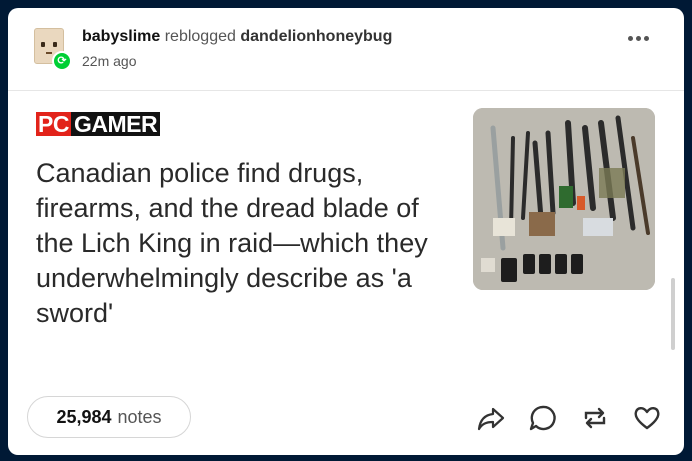 The height and width of the screenshot is (461, 692). What do you see at coordinates (638, 38) in the screenshot?
I see `more-icon` at bounding box center [638, 38].